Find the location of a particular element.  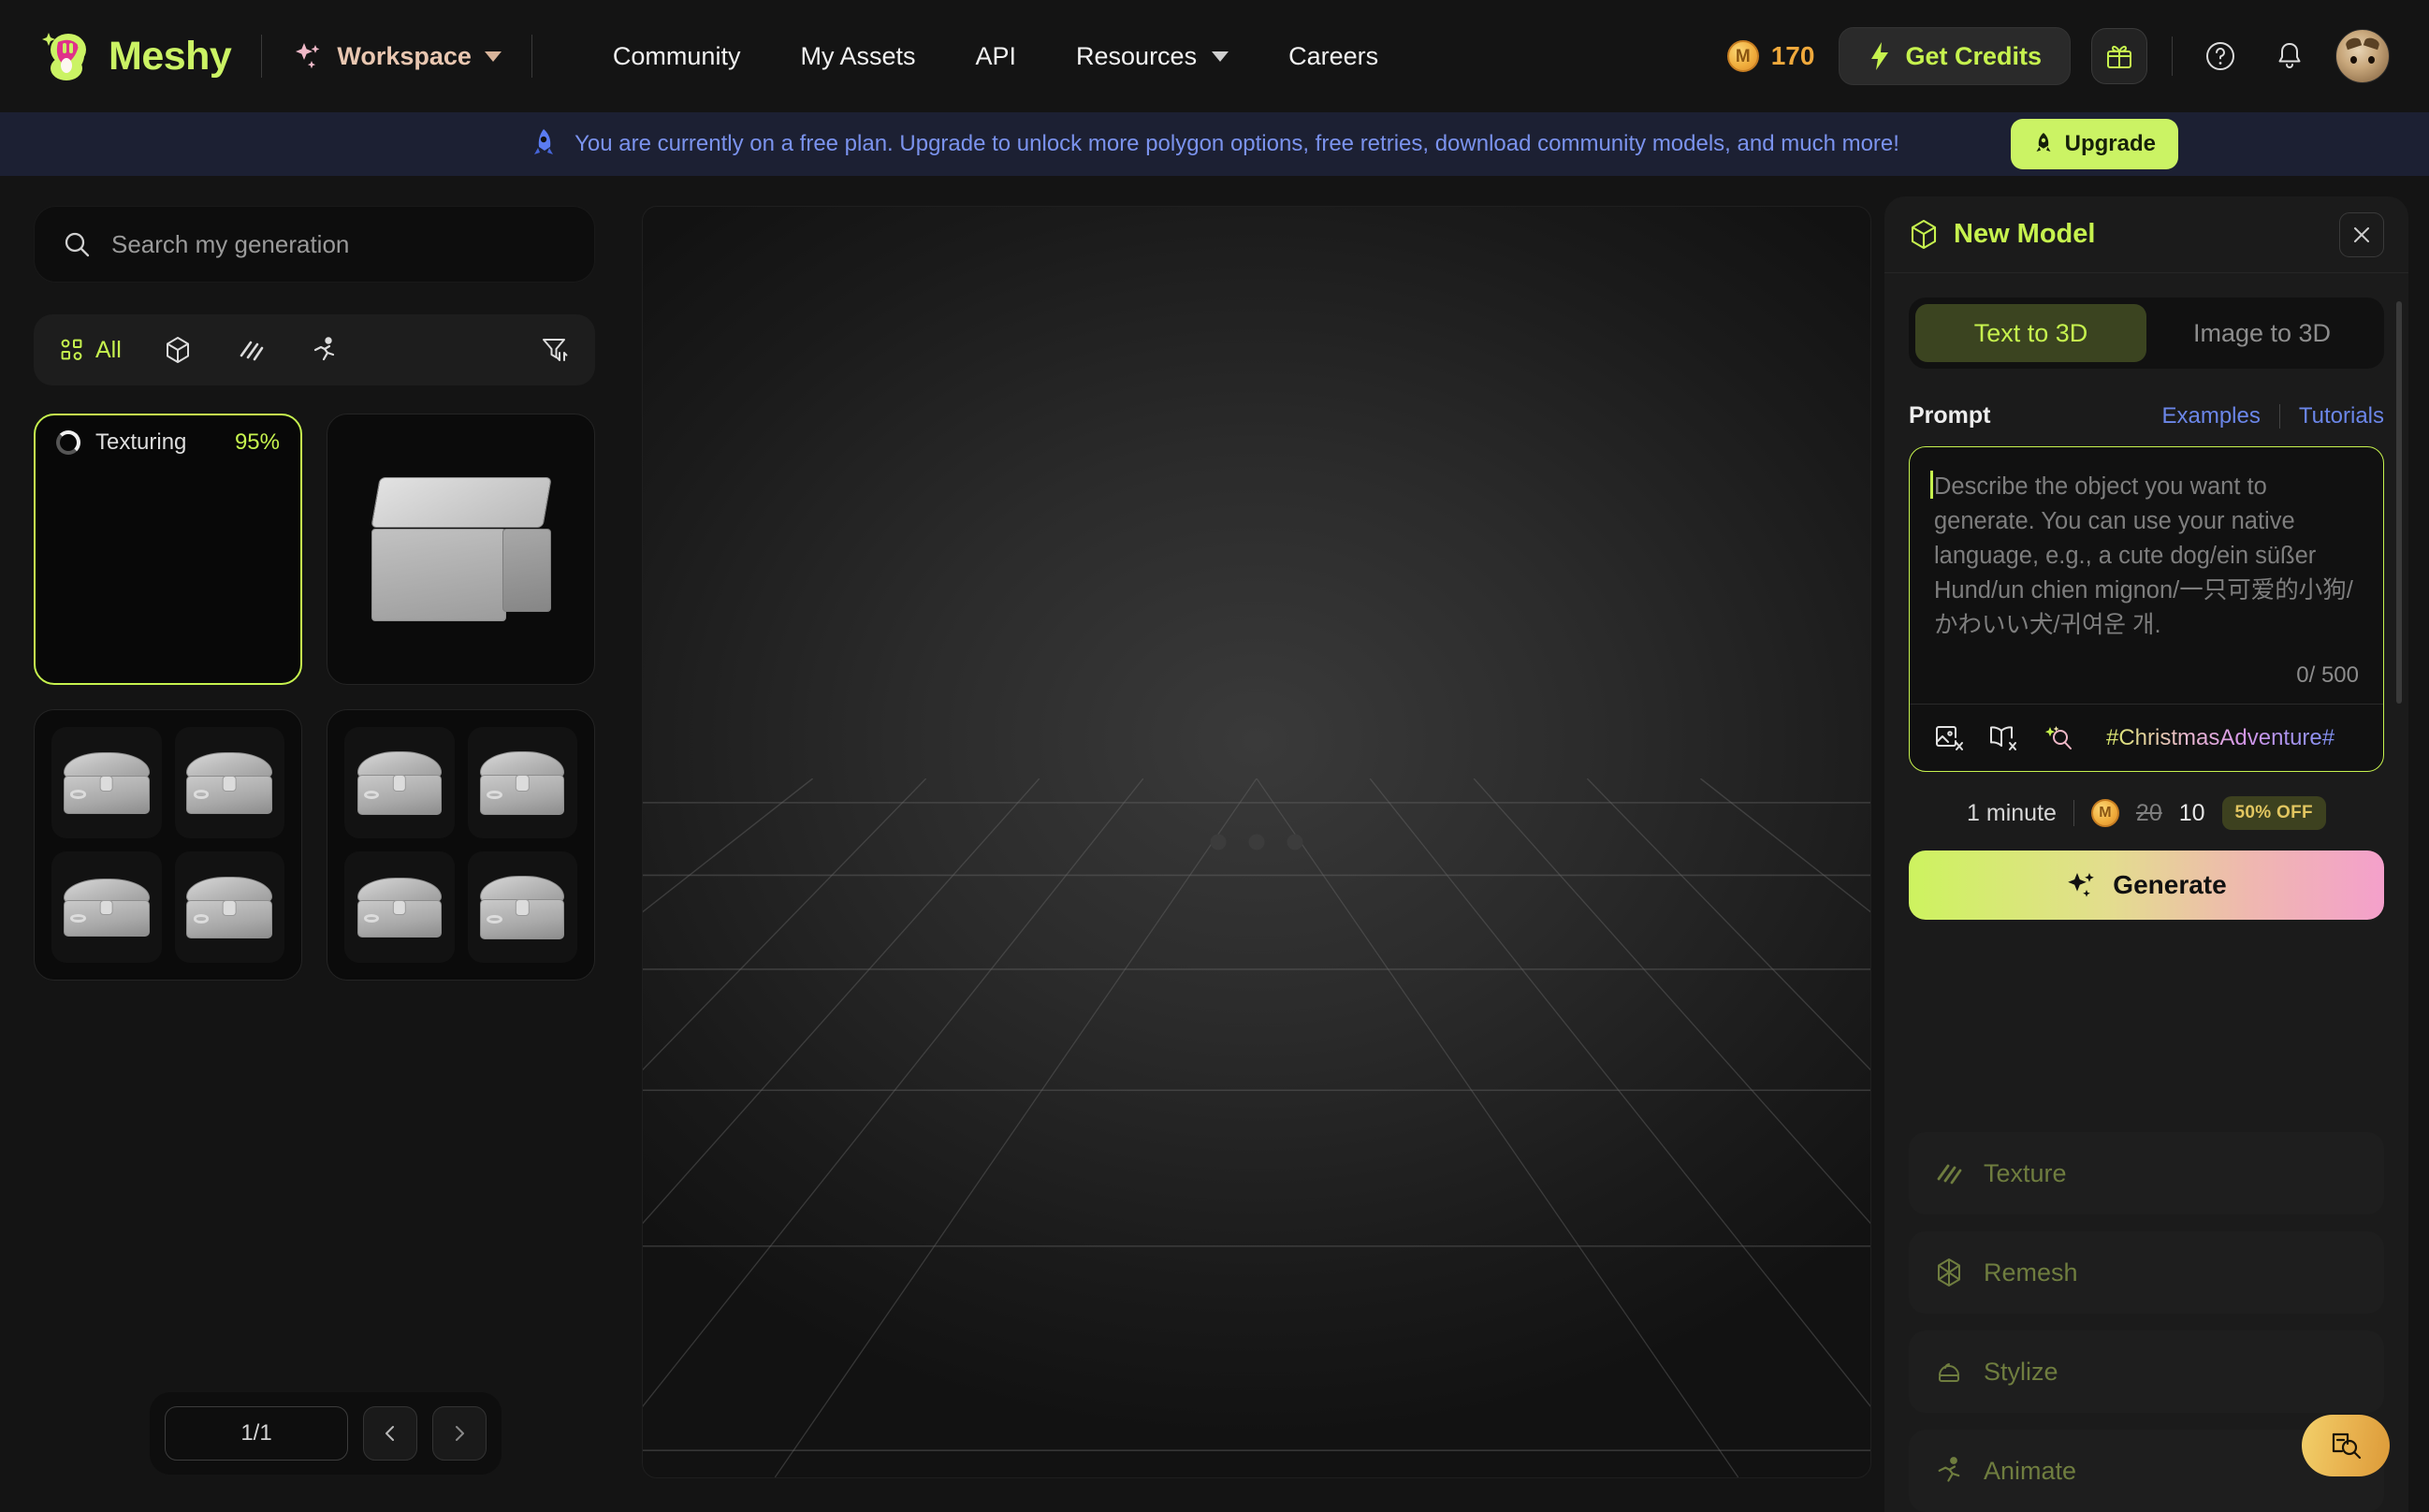

pagination: 1/1 is located at coordinates (326, 1434).